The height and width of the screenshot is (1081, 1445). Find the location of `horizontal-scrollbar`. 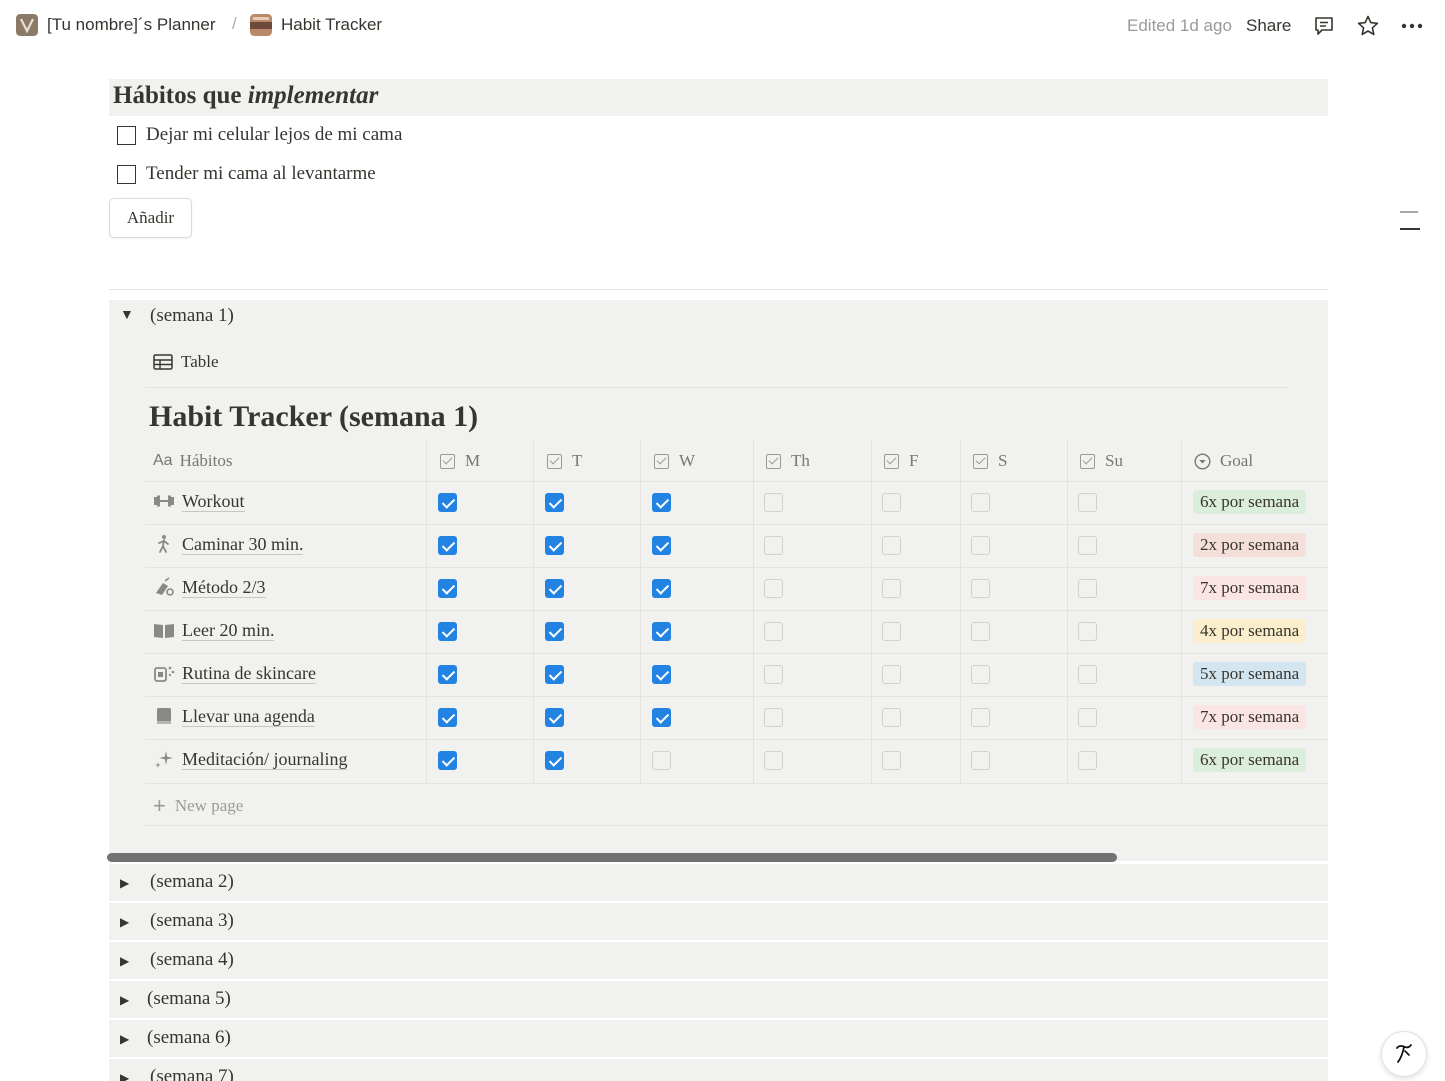

horizontal-scrollbar is located at coordinates (612, 857).